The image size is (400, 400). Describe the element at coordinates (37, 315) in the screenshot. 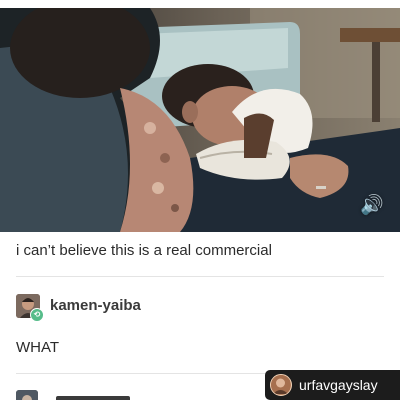

I see `reblog-icon: ⟲` at that location.